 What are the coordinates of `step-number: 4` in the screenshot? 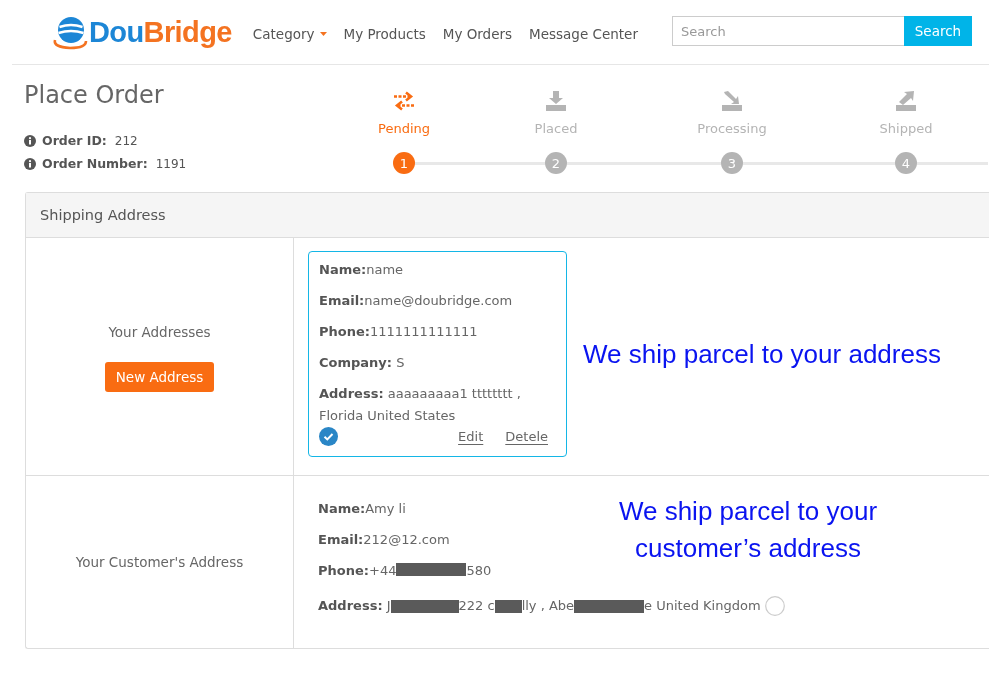 It's located at (906, 163).